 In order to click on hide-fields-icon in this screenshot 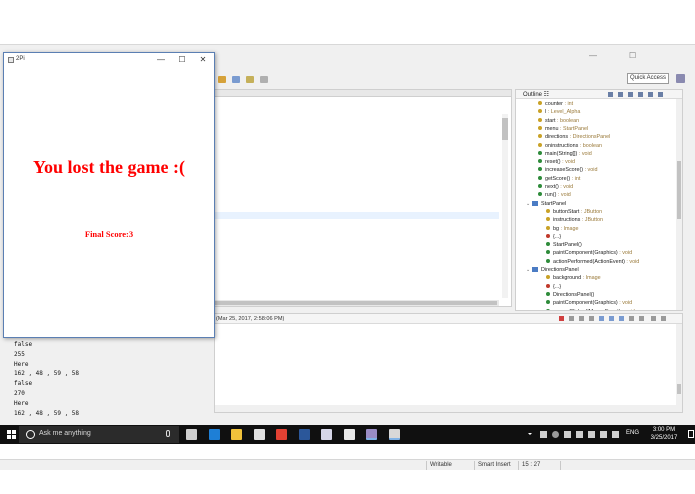, I will do `click(620, 94)`.